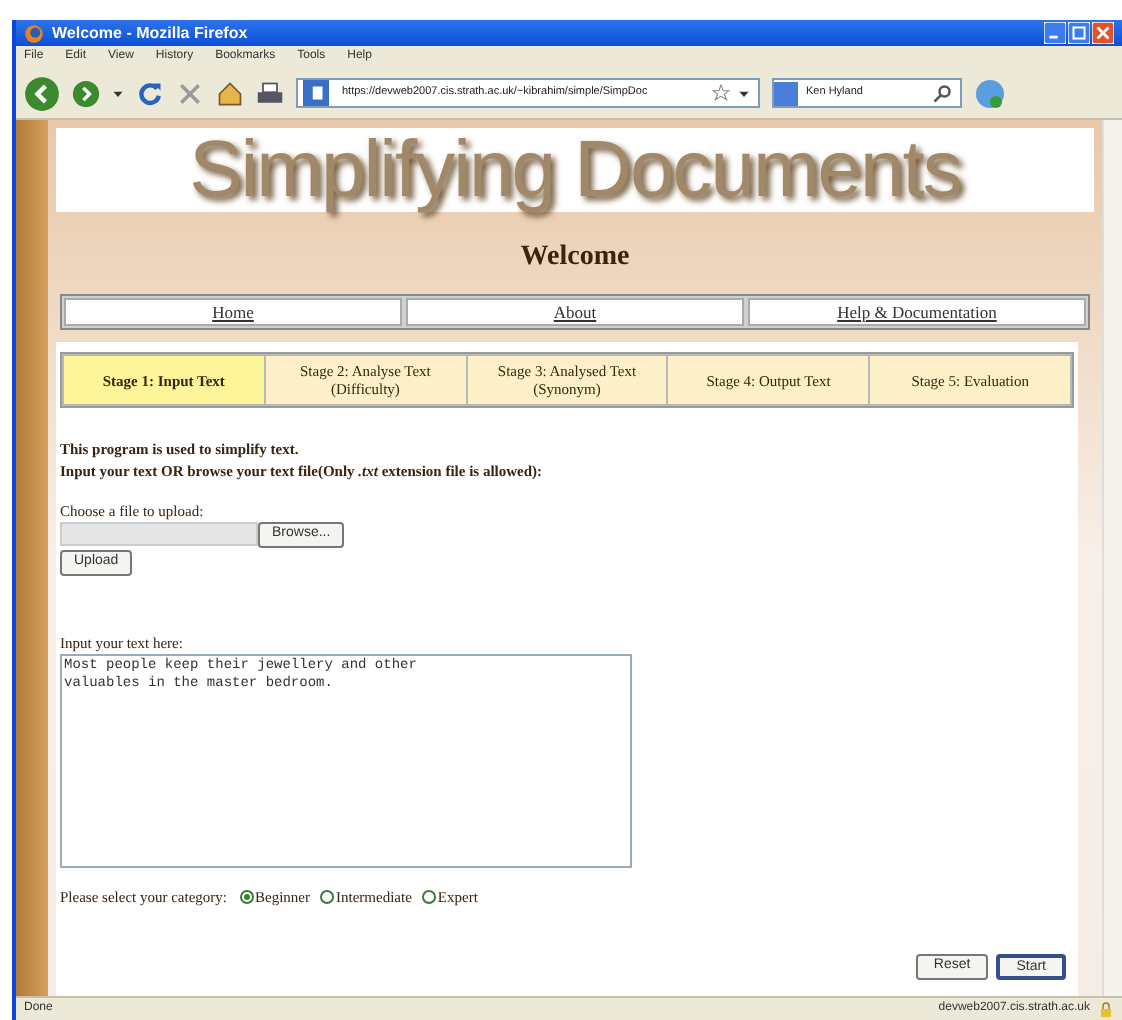 This screenshot has height=1020, width=1122. Describe the element at coordinates (1055, 33) in the screenshot. I see `minimize-icon` at that location.